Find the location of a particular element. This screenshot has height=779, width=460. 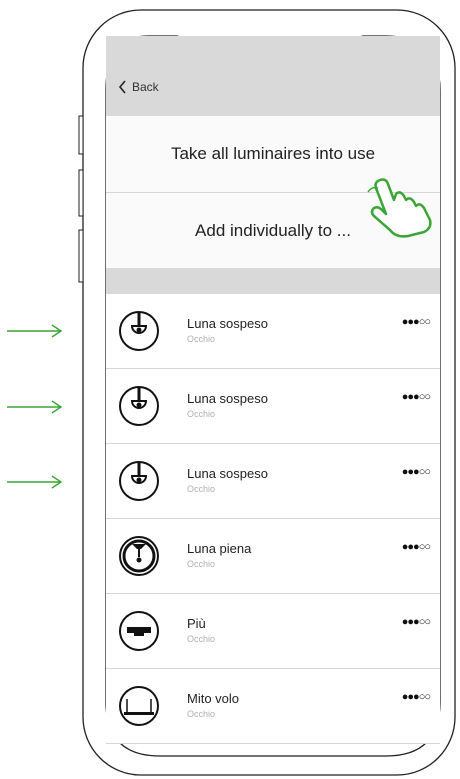

back-label: Back is located at coordinates (145, 87).